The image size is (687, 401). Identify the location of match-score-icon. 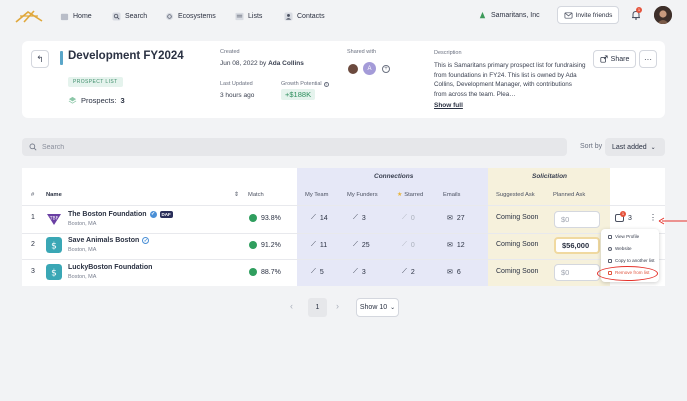
(253, 218).